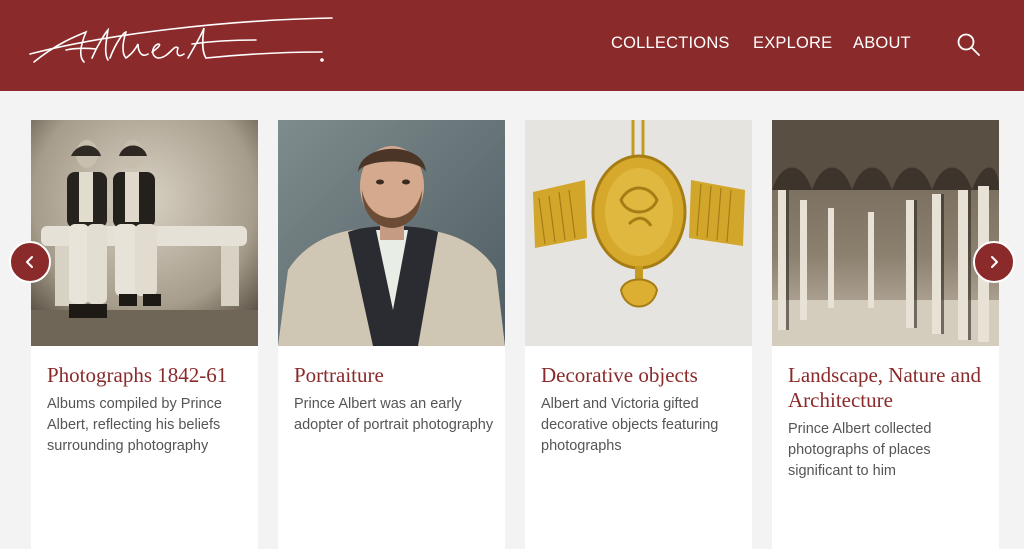 The image size is (1024, 549). Describe the element at coordinates (641, 375) in the screenshot. I see `card-title: Decorative objects` at that location.